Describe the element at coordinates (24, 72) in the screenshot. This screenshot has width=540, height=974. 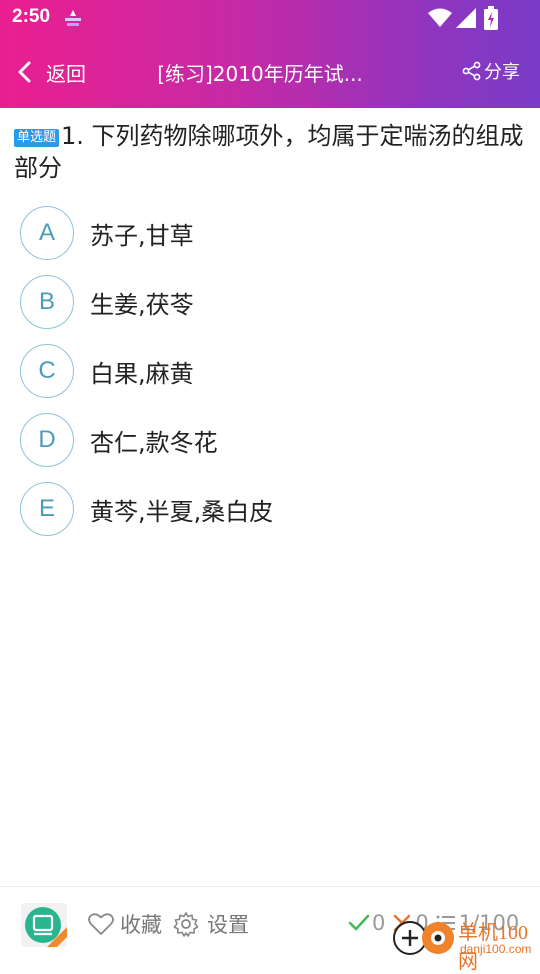
I see `chevron-left-icon` at that location.